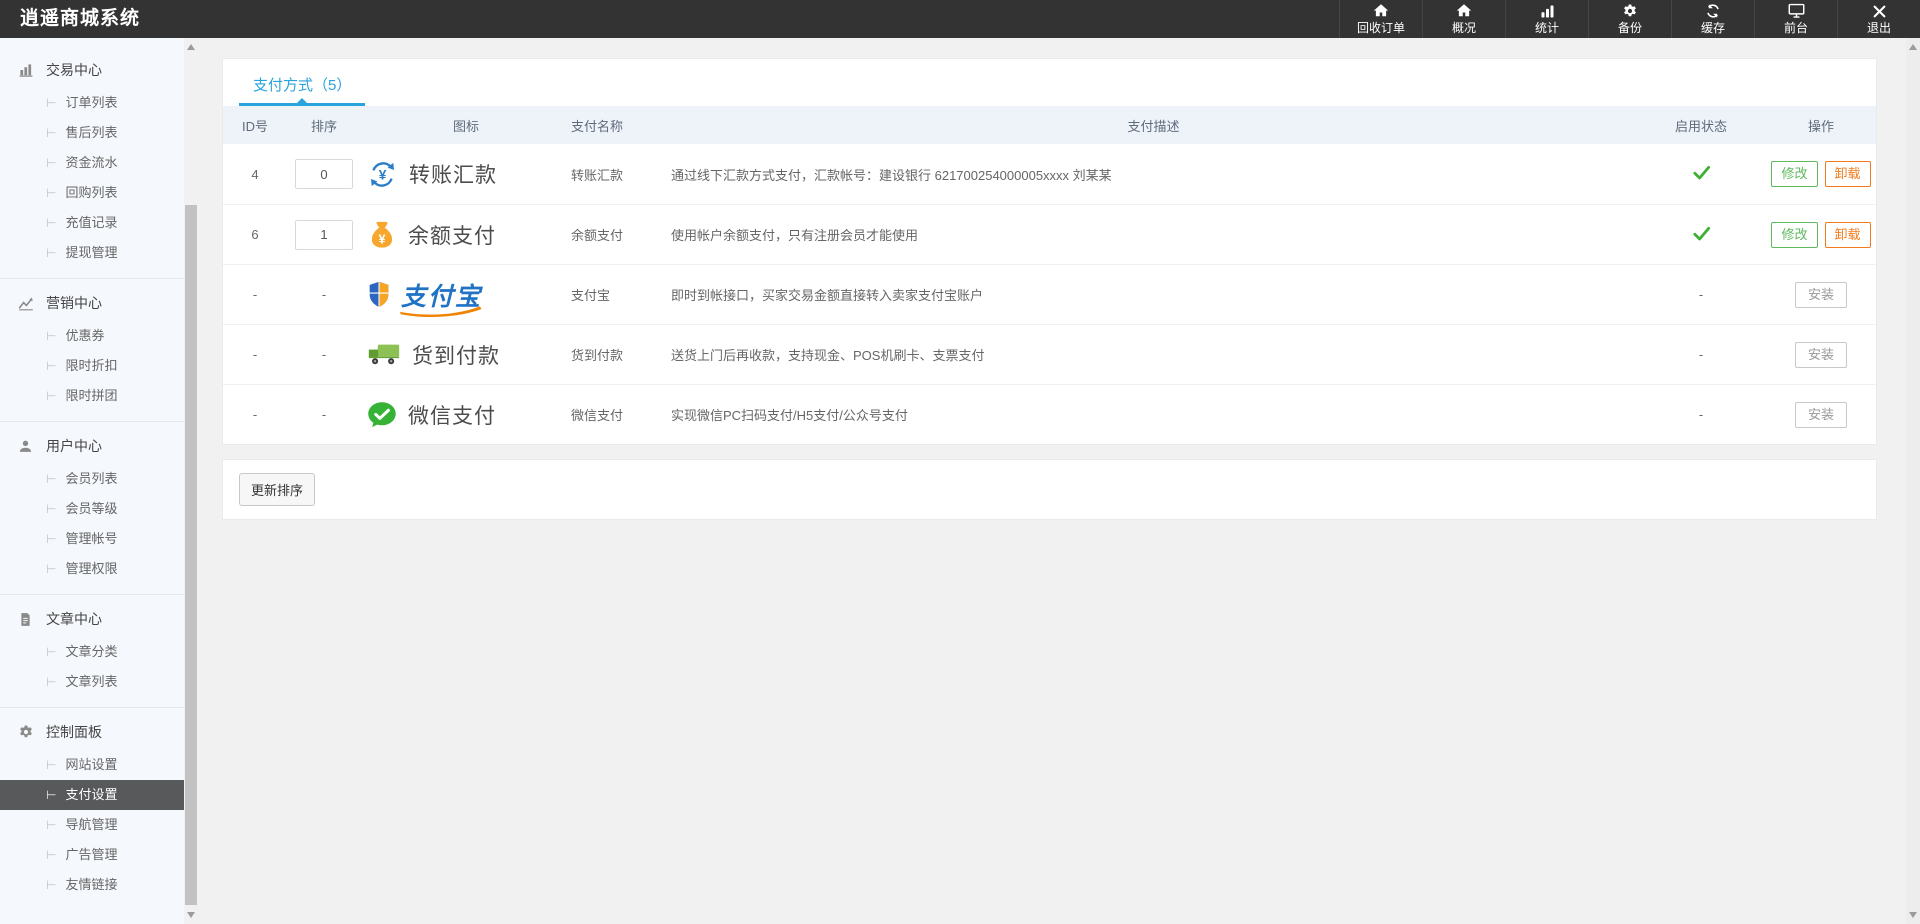 The width and height of the screenshot is (1920, 924). What do you see at coordinates (92, 539) in the screenshot?
I see `sidebar-item-admin-accounts: ⊢ 管理帐号` at bounding box center [92, 539].